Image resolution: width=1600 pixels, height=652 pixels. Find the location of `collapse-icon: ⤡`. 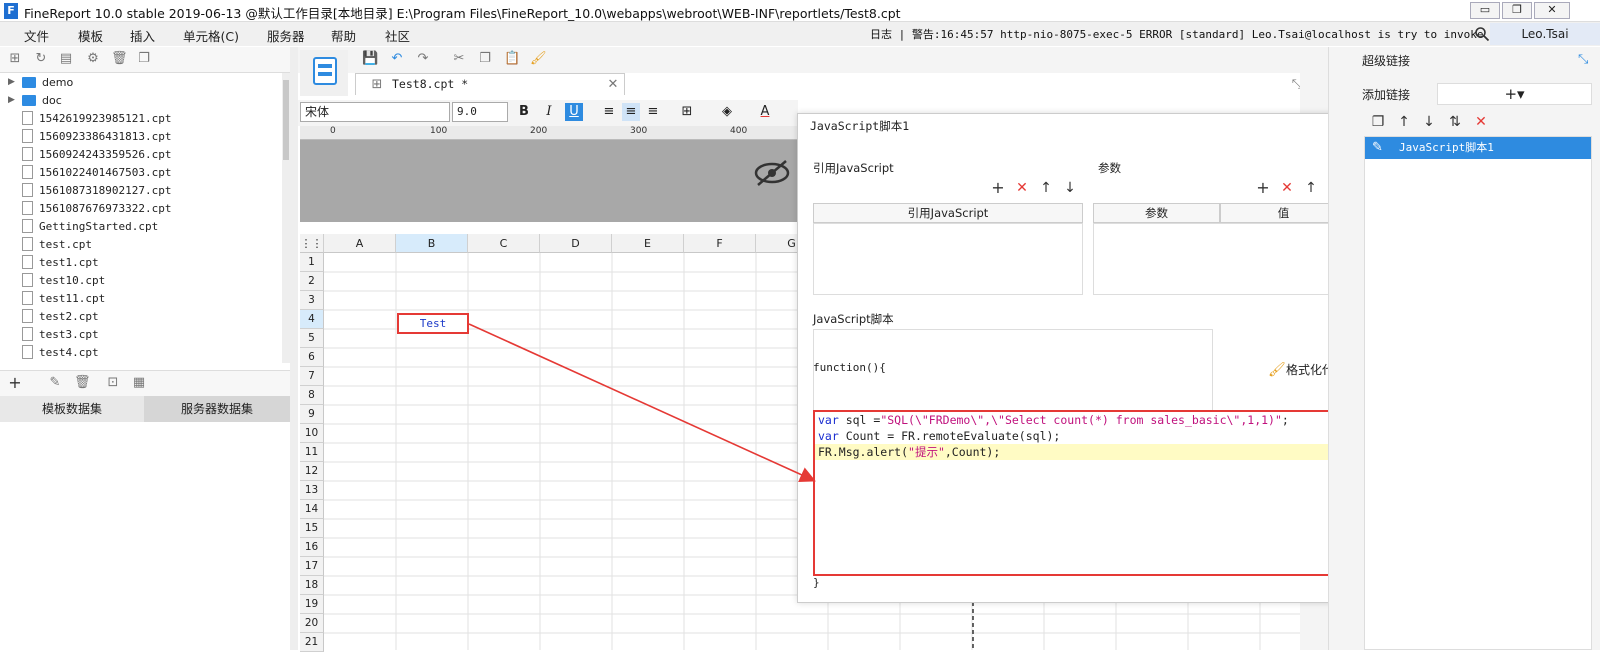

collapse-icon: ⤡ is located at coordinates (1583, 59).